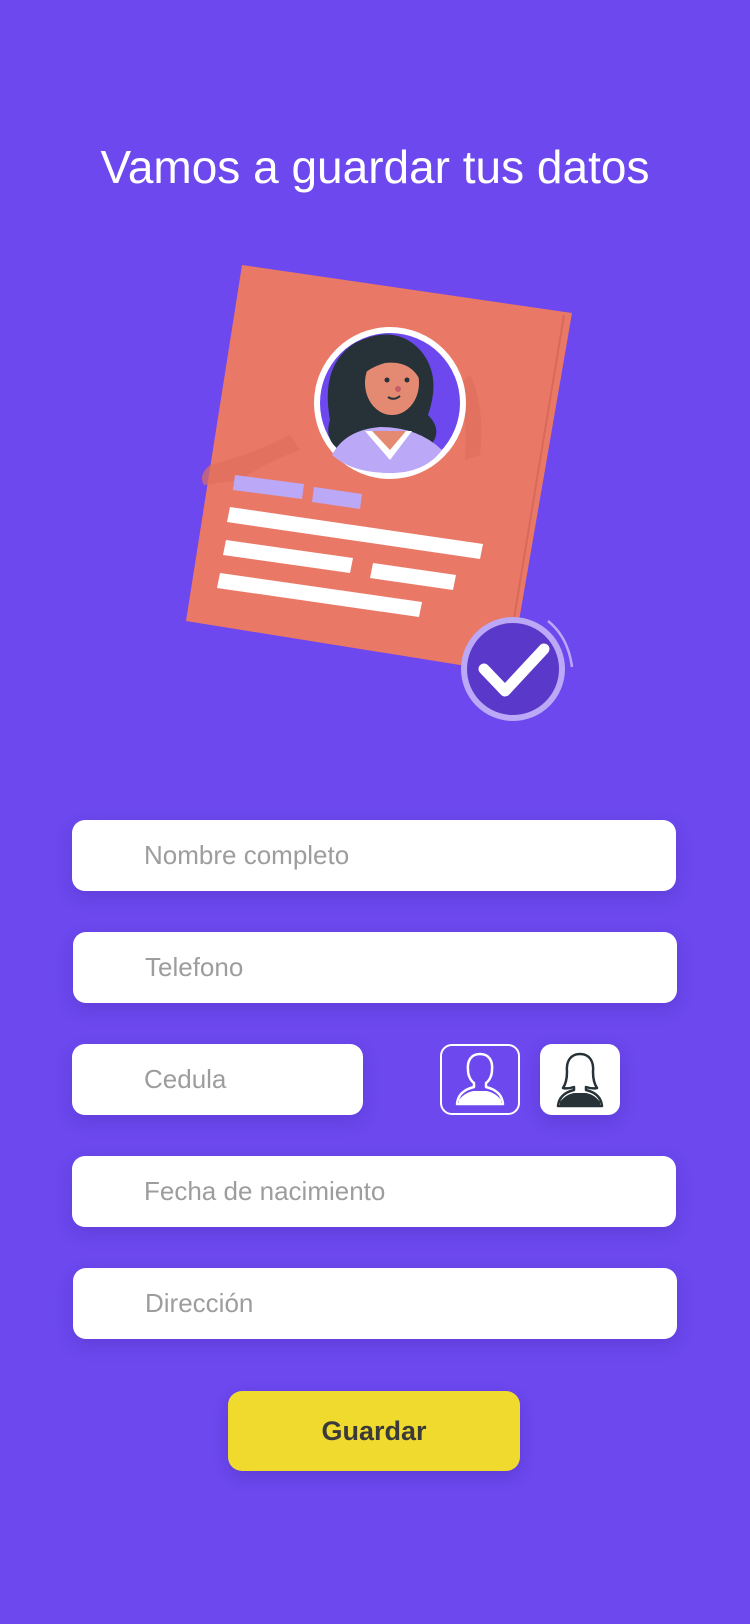 Image resolution: width=750 pixels, height=1624 pixels. I want to click on full-name-field, so click(374, 855).